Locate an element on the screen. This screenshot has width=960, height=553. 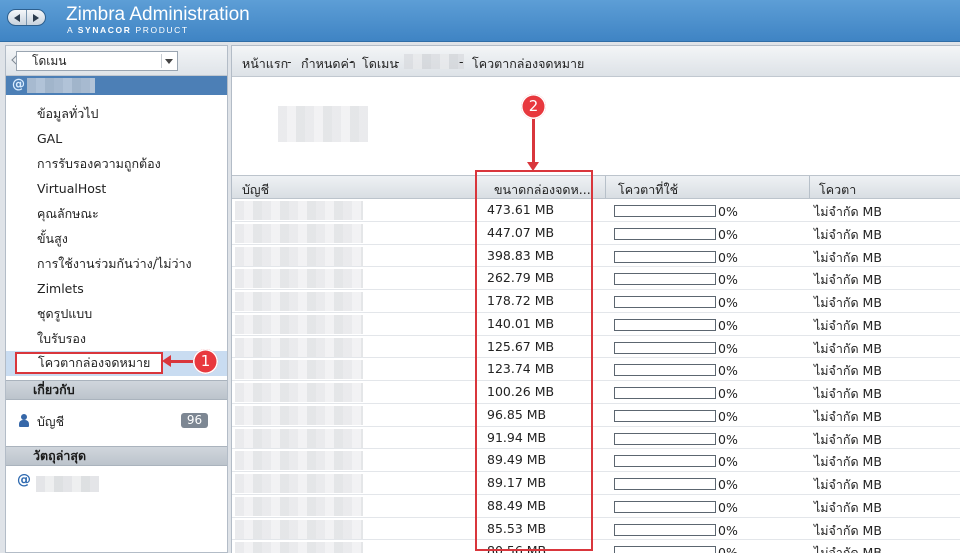
table-row: 88.49 MB 0% ไม่จำกัด MB is located at coordinates (596, 506).